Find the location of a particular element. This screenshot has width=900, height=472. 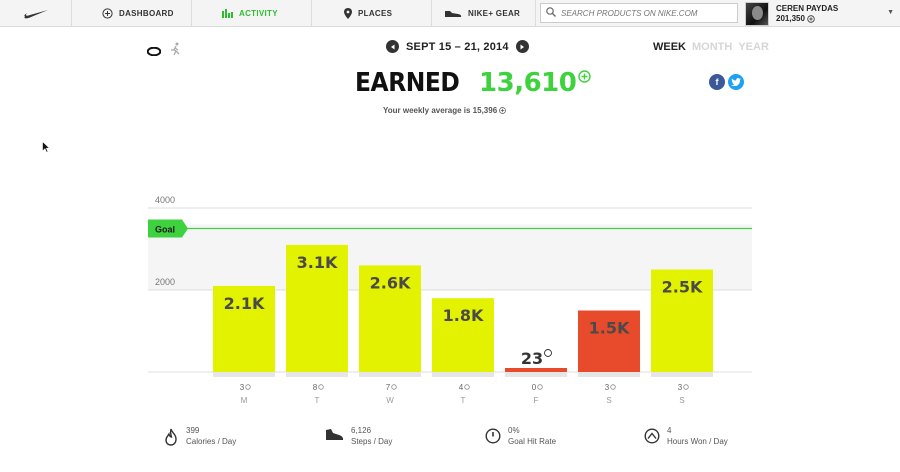

stat-steps: 6,126 Steps / Day is located at coordinates (358, 436).